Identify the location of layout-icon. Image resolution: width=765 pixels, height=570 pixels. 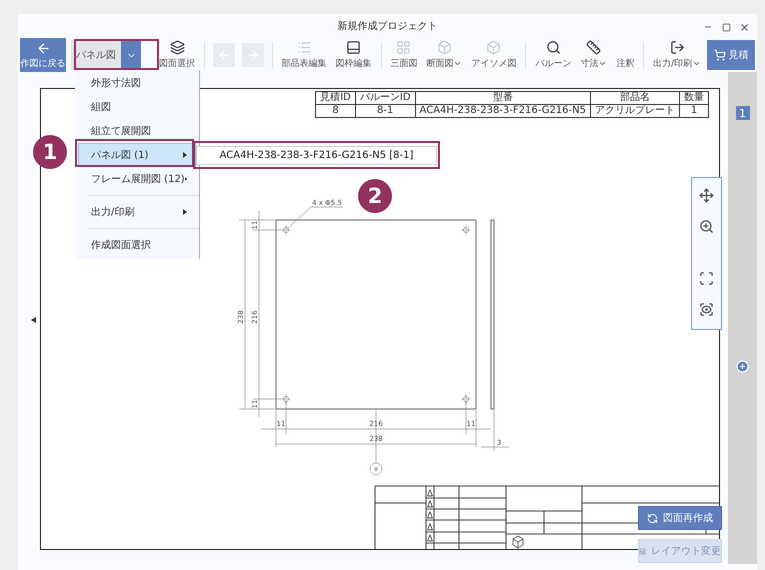
(642, 551).